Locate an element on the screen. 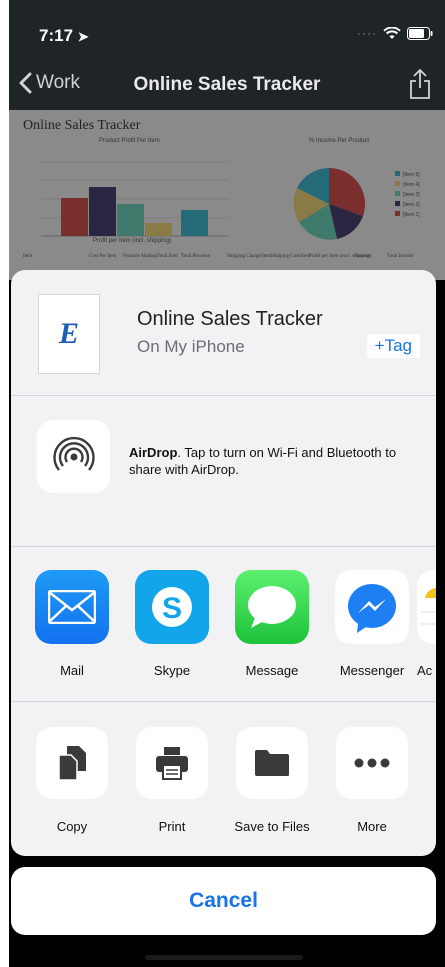  legend-item: [Item 4] is located at coordinates (407, 185).